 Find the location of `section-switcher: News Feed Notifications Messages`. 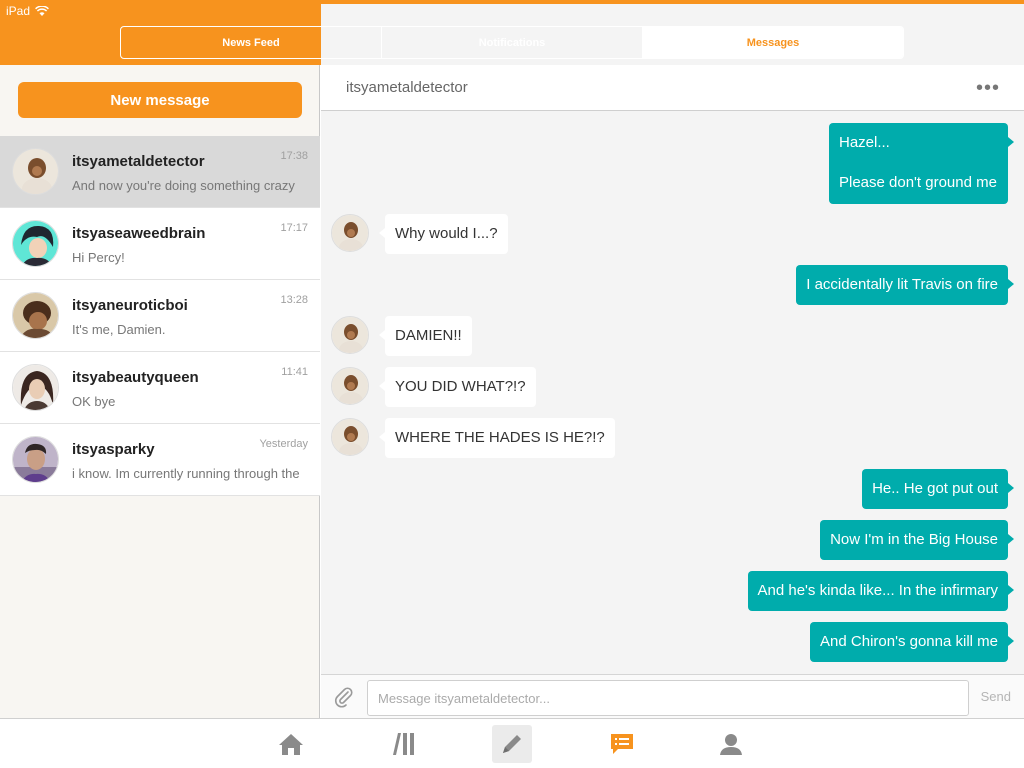

section-switcher: News Feed Notifications Messages is located at coordinates (512, 42).